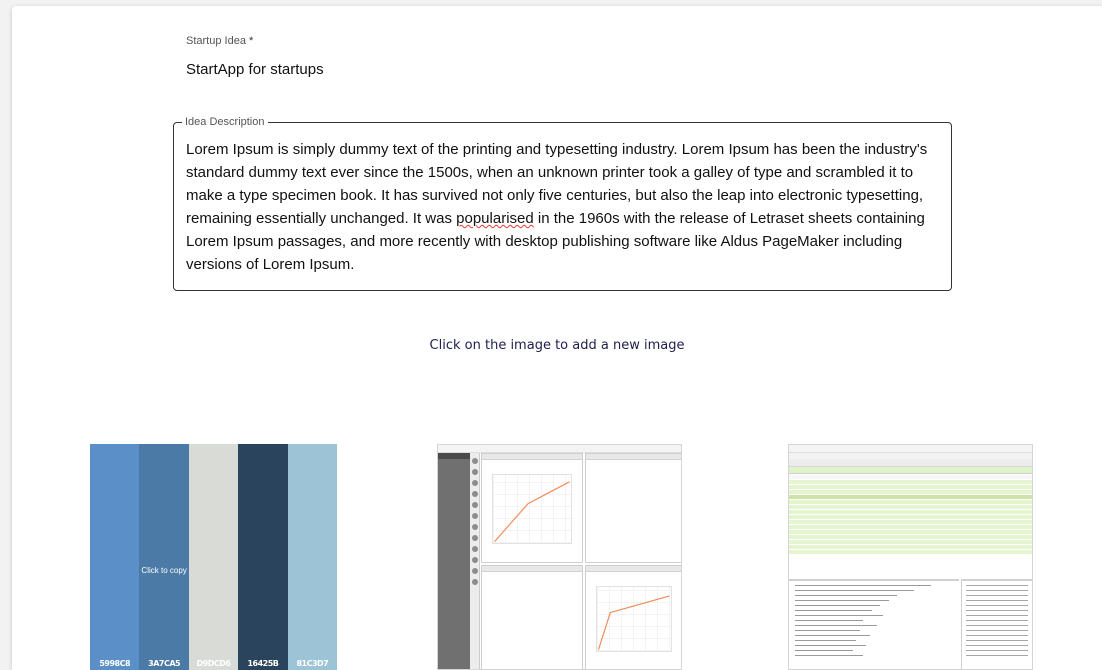 The image size is (1102, 670). What do you see at coordinates (557, 345) in the screenshot?
I see `add-image-link: Click on the image to add a new image` at bounding box center [557, 345].